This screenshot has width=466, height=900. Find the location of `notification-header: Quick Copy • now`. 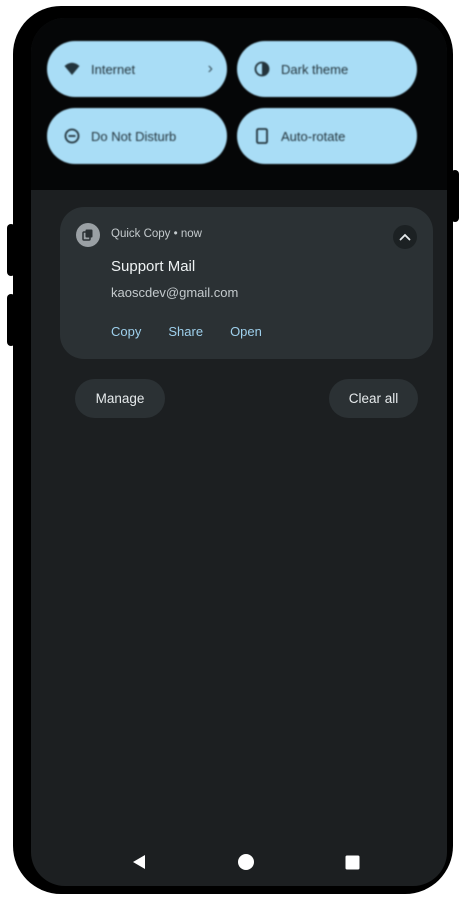

notification-header: Quick Copy • now is located at coordinates (156, 234).